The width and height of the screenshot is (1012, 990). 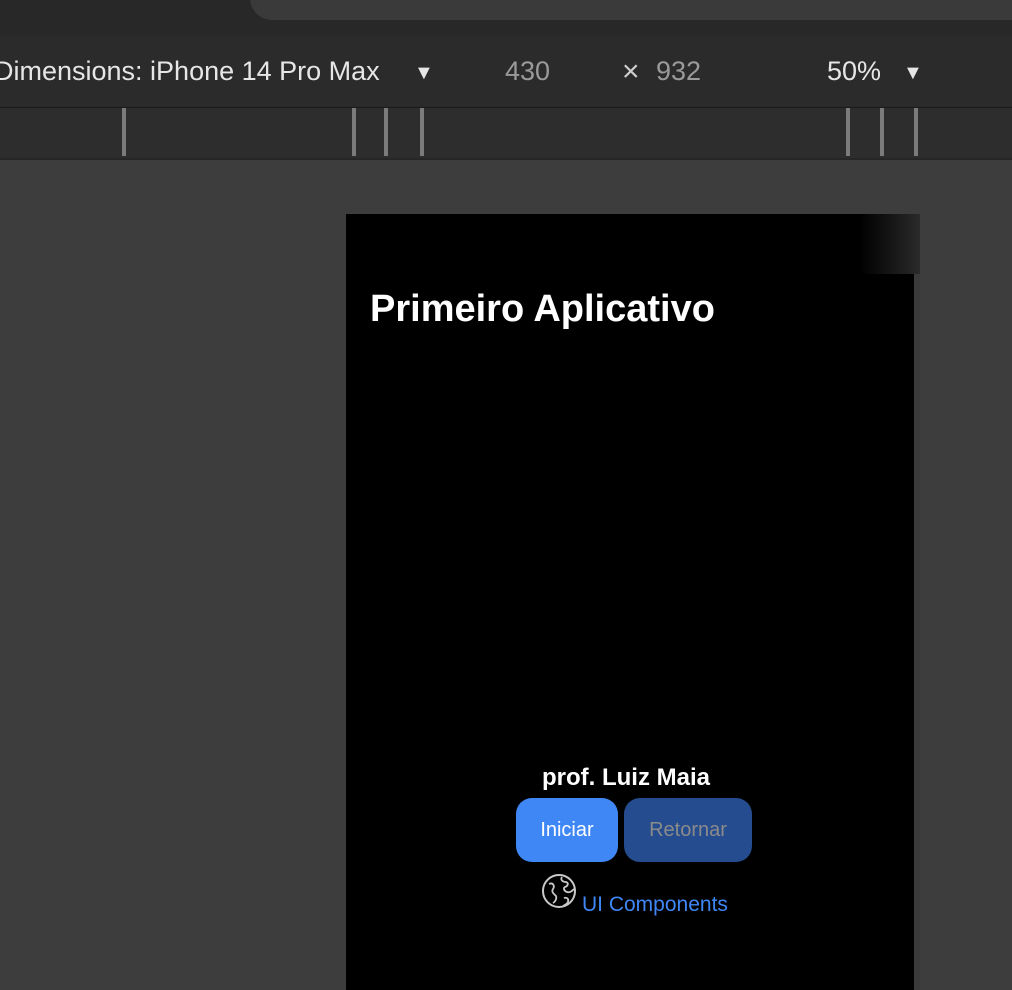 What do you see at coordinates (559, 891) in the screenshot?
I see `globe-icon` at bounding box center [559, 891].